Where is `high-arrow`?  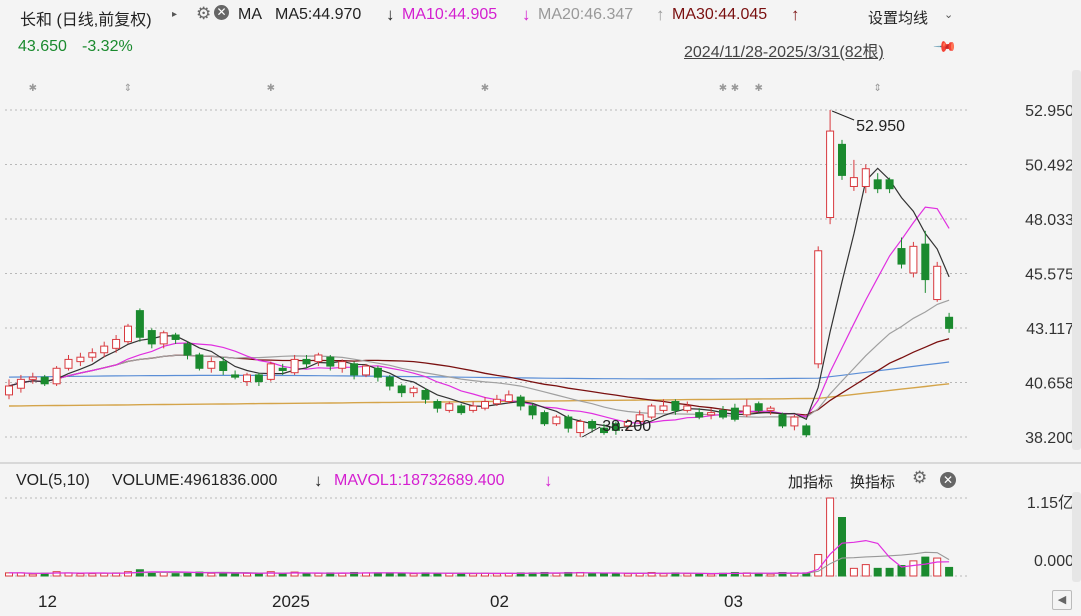
high-arrow is located at coordinates (843, 115).